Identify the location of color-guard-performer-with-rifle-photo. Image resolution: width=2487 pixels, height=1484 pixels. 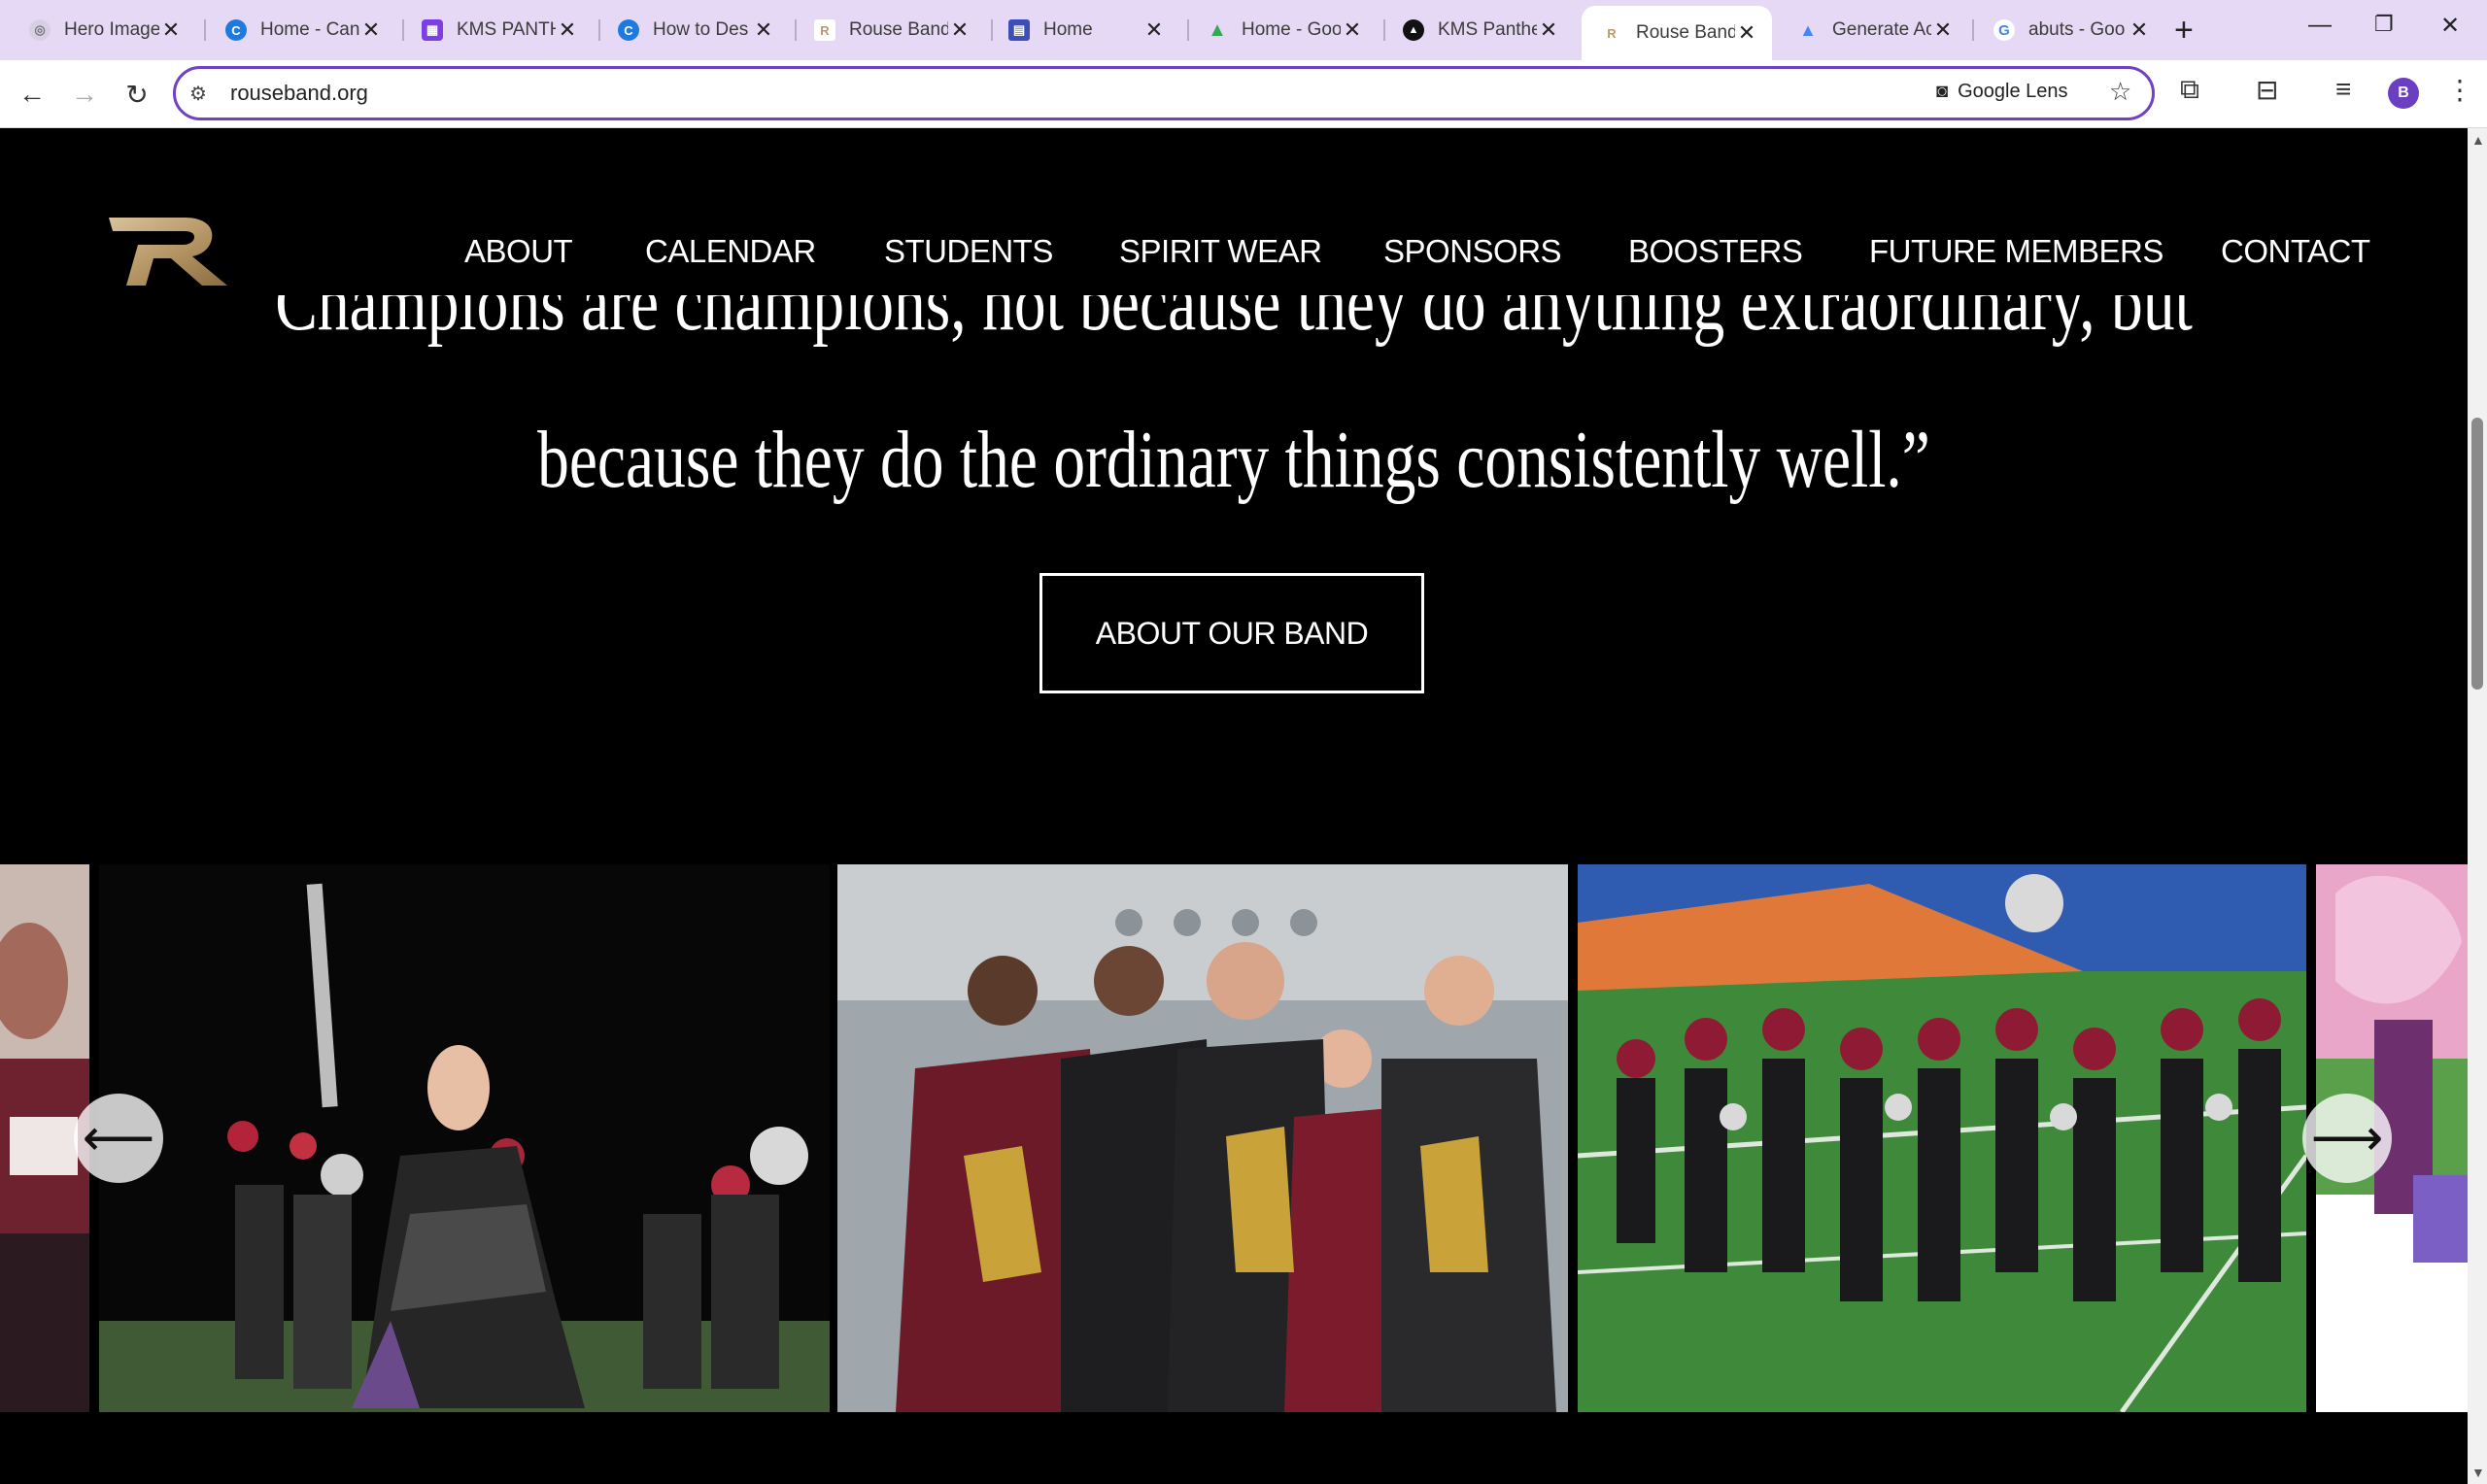
(464, 1138).